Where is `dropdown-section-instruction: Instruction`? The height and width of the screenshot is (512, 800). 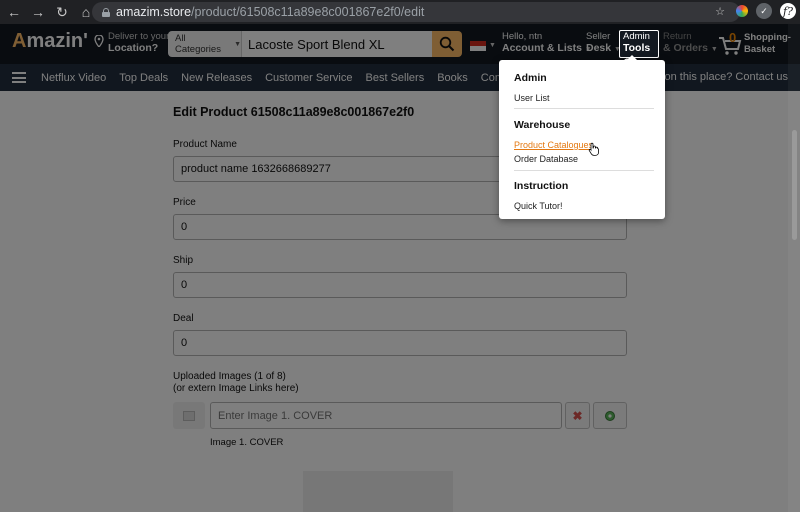
dropdown-section-instruction: Instruction is located at coordinates (541, 186).